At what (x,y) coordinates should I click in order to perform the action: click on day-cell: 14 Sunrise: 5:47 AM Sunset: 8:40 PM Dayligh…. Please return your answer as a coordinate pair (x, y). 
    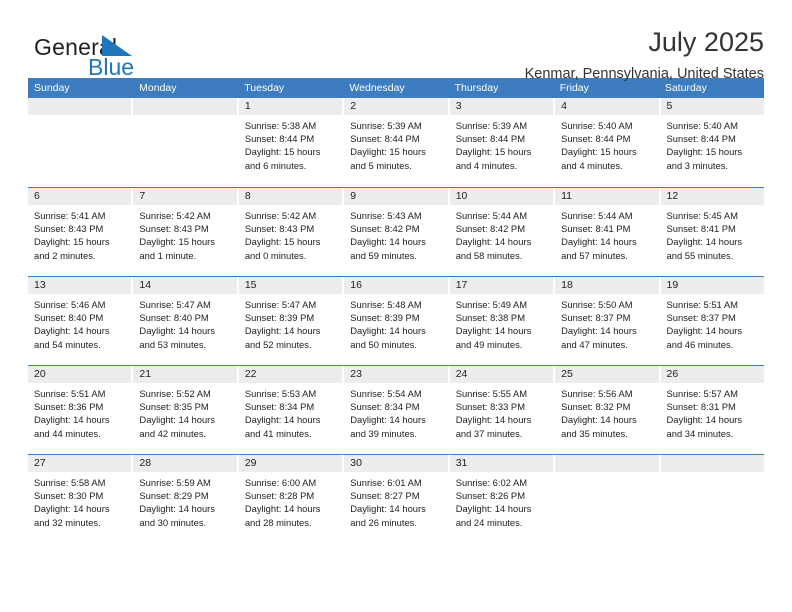
    Looking at the image, I should click on (186, 321).